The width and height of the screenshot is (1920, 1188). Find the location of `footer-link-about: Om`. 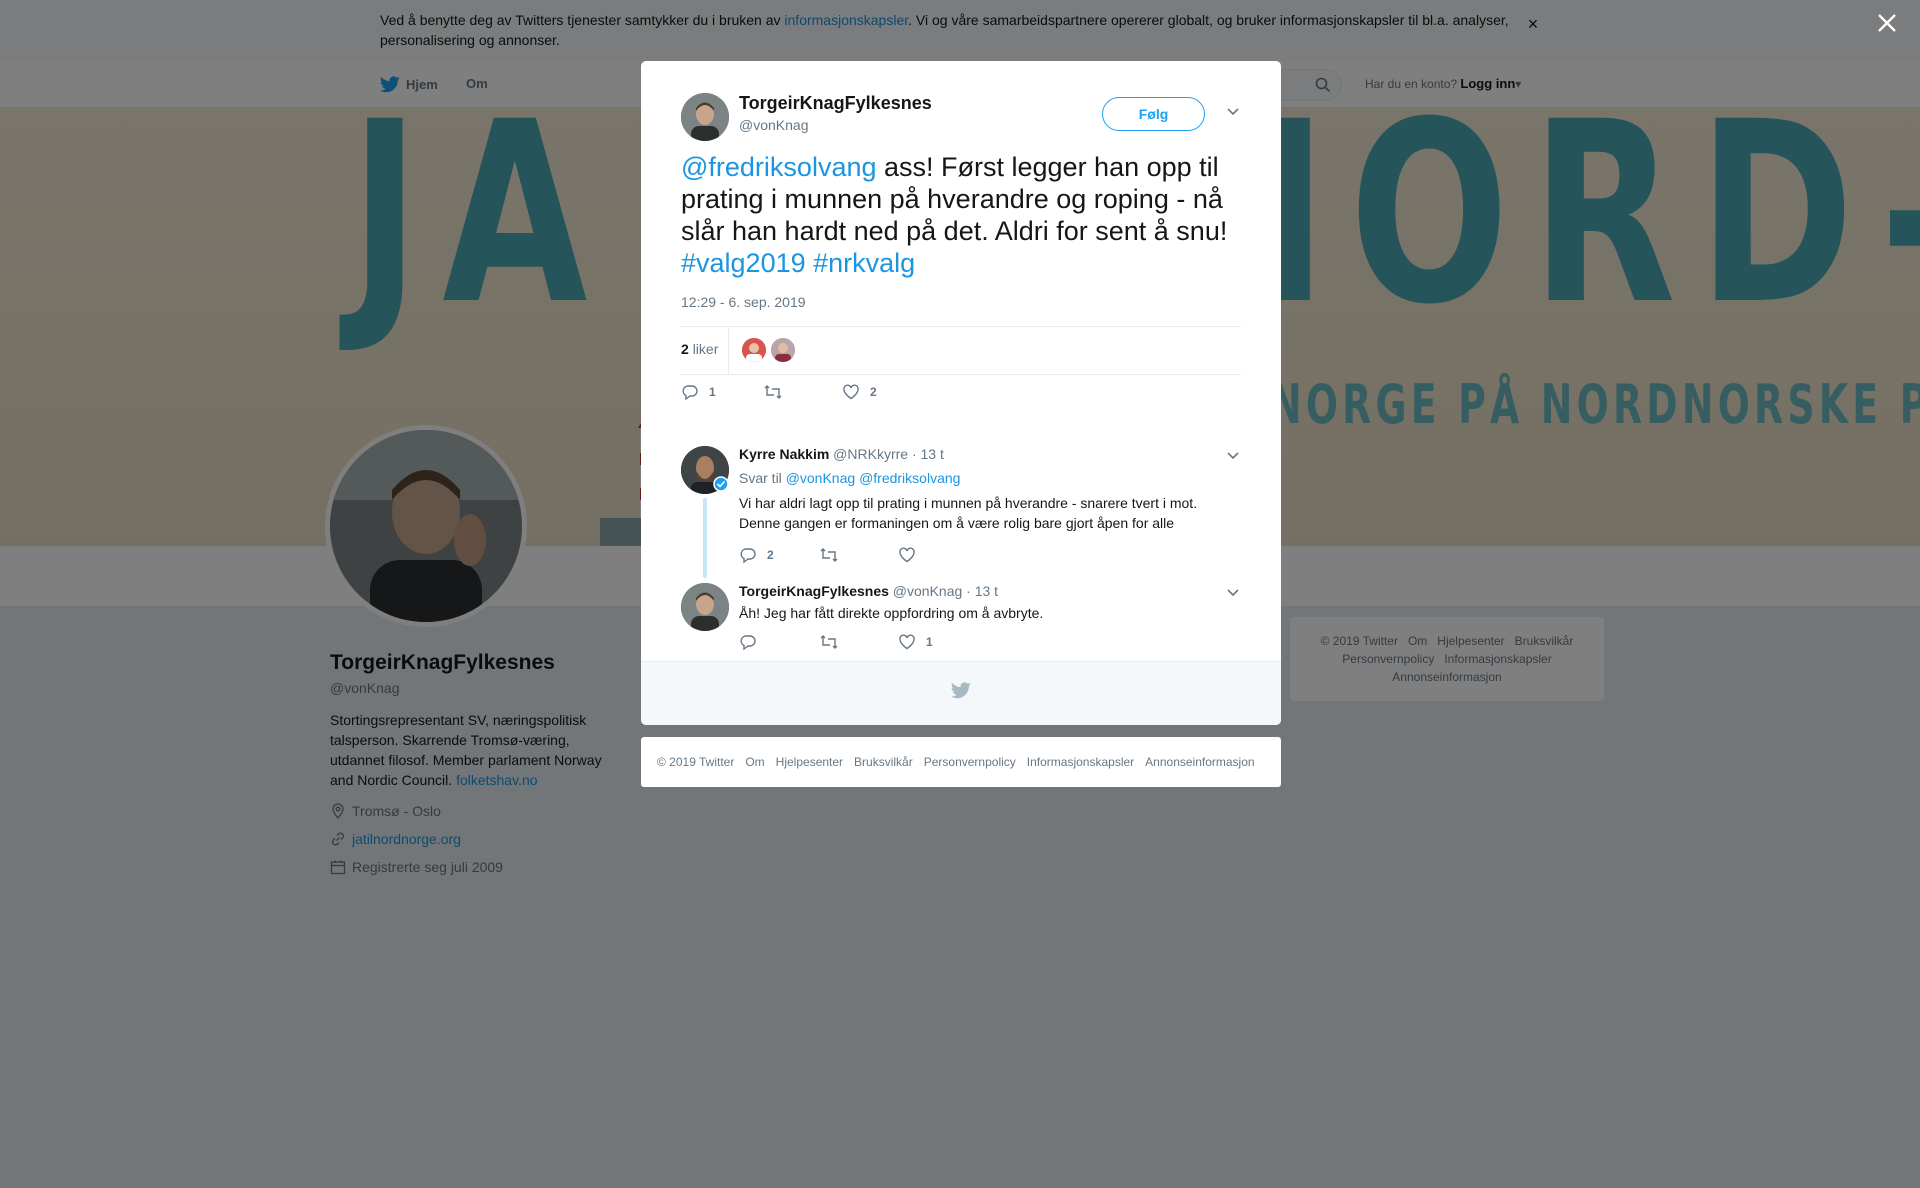

footer-link-about: Om is located at coordinates (754, 762).